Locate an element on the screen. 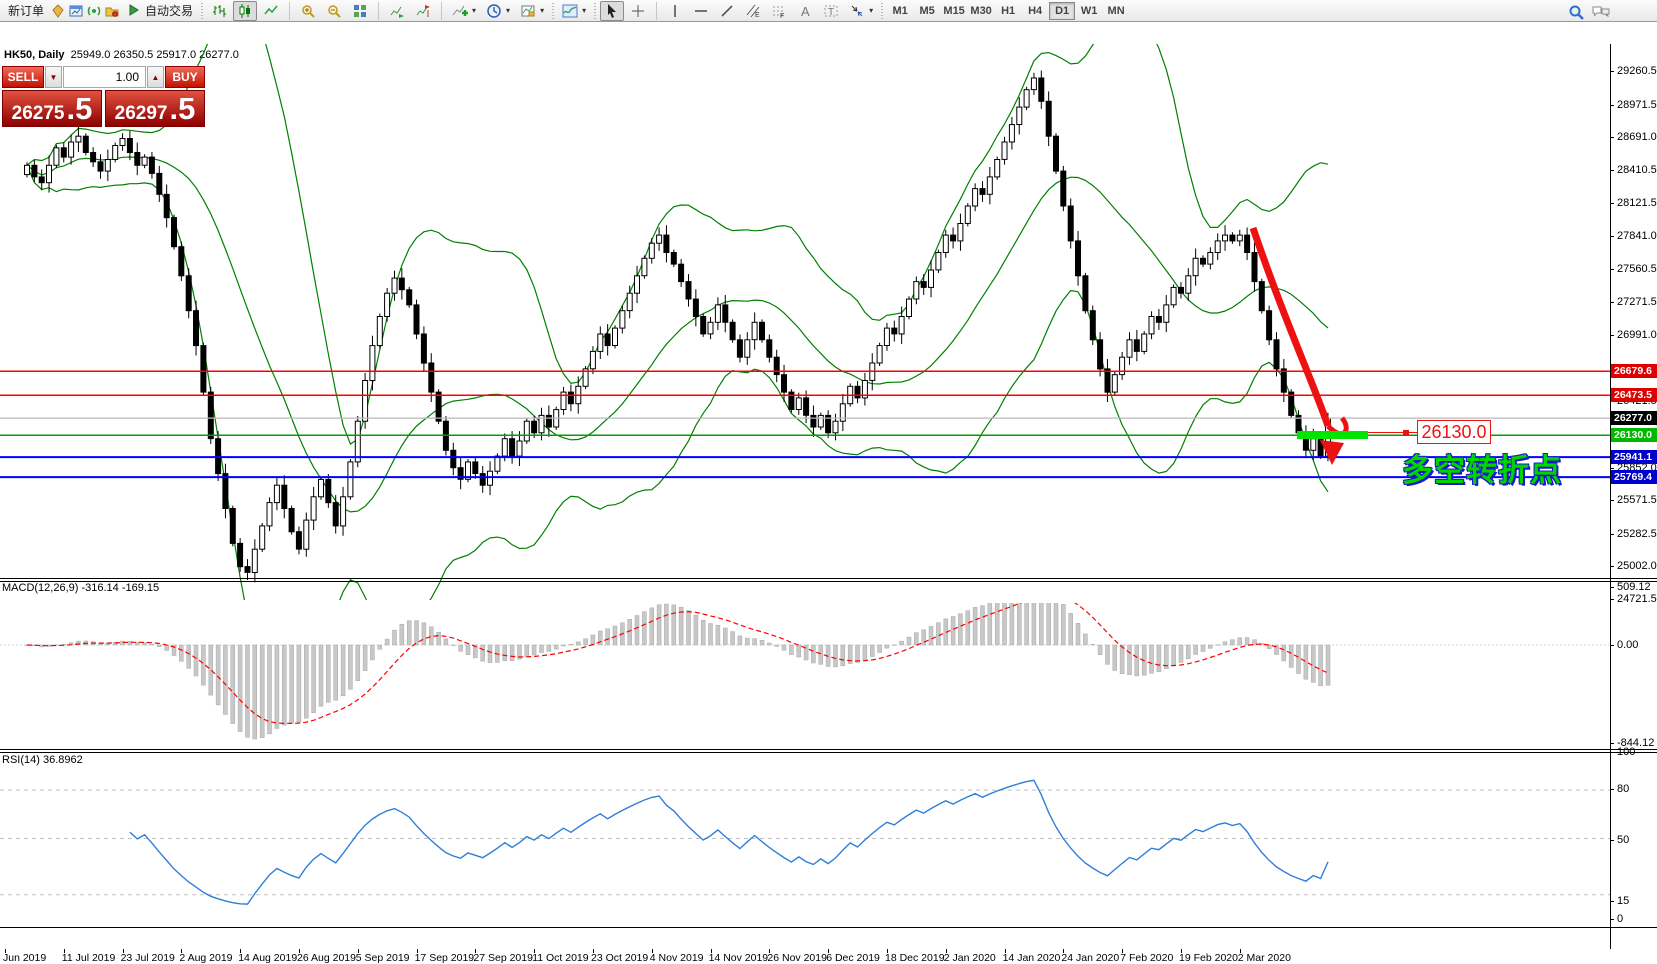 The width and height of the screenshot is (1657, 964). templates-button: ▾ is located at coordinates (532, 11).